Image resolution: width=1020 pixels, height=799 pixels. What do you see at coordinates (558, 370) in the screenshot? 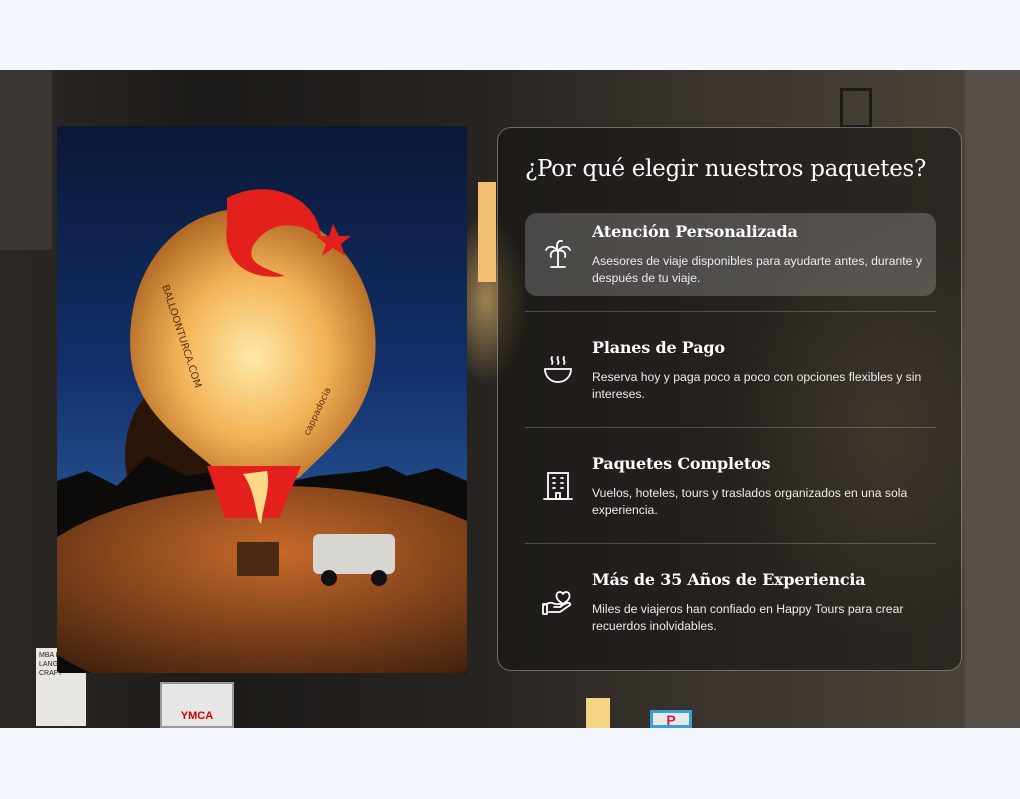
I see `bowl-icon` at bounding box center [558, 370].